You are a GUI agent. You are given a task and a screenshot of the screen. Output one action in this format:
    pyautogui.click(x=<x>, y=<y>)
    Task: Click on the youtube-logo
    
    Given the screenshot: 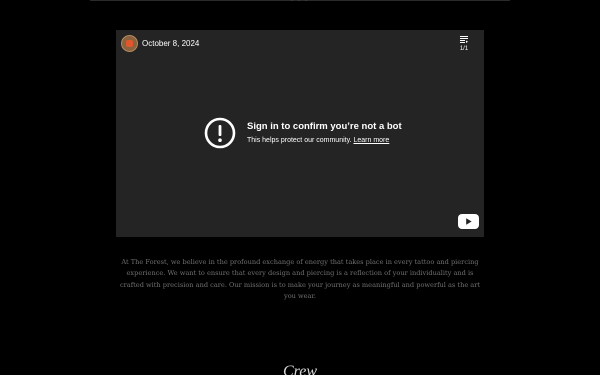 What is the action you would take?
    pyautogui.click(x=468, y=221)
    